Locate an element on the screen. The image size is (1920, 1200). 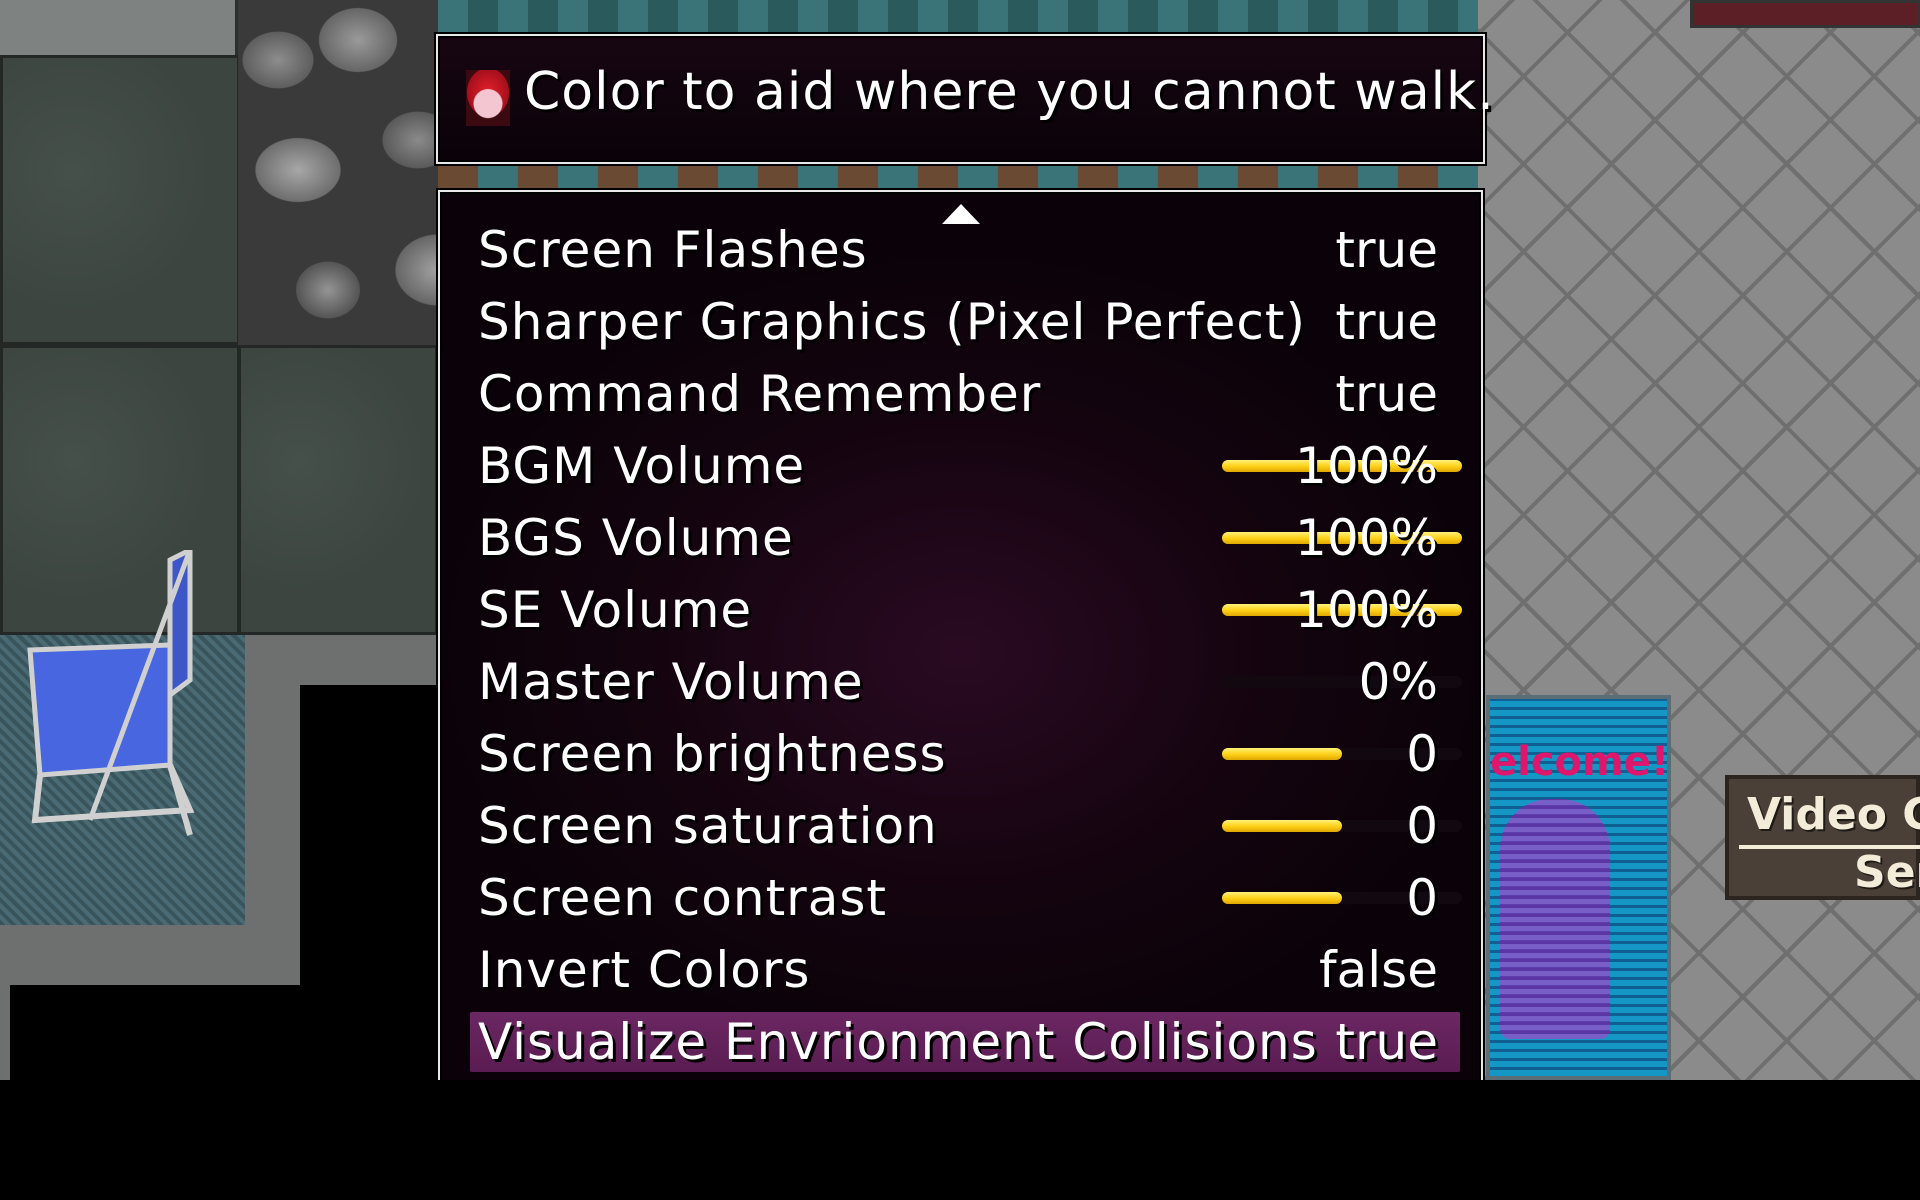
option-screen-saturation: Screen saturation 0 is located at coordinates (966, 826).